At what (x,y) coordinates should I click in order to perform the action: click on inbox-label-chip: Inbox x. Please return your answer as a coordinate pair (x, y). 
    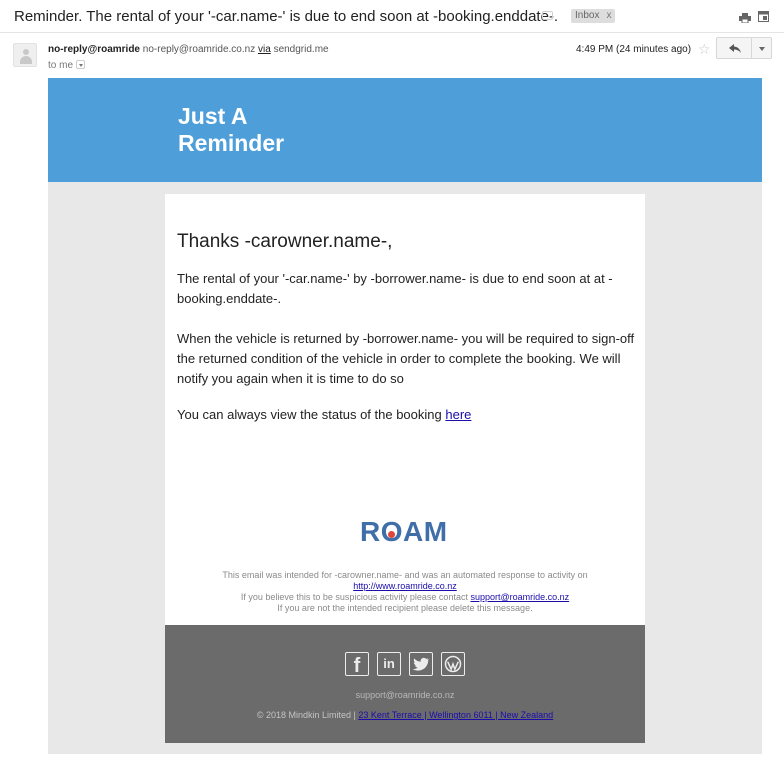
    Looking at the image, I should click on (593, 16).